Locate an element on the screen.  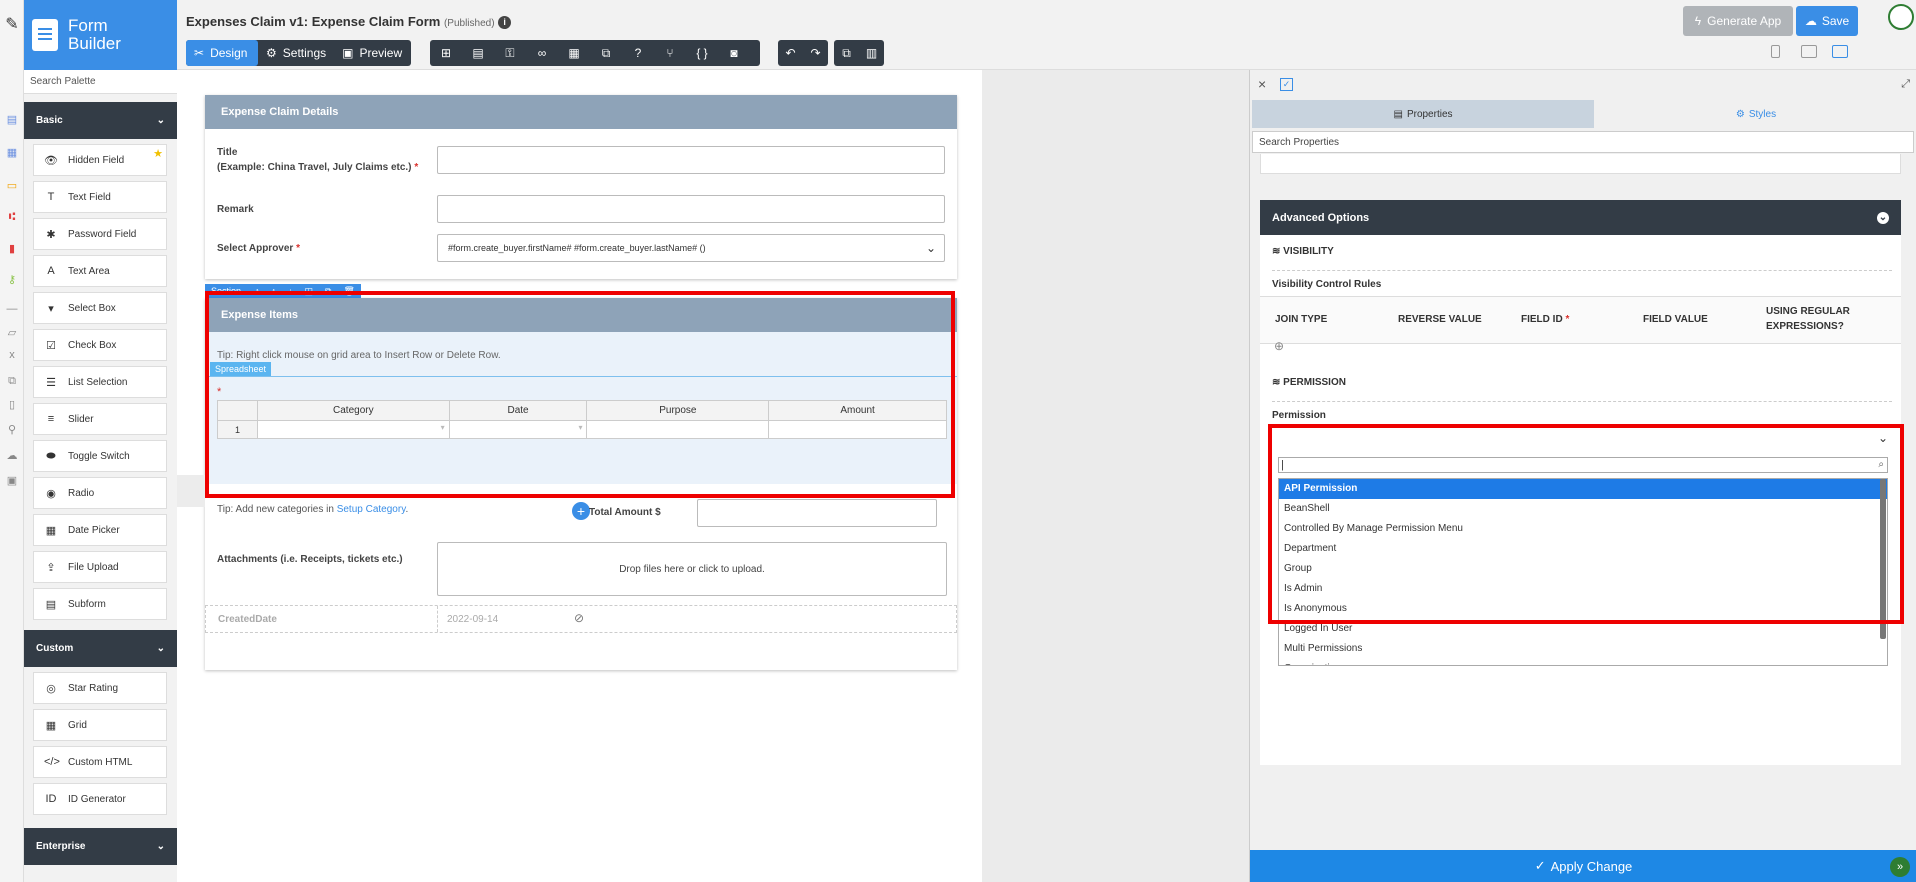
remark-input is located at coordinates (691, 209).